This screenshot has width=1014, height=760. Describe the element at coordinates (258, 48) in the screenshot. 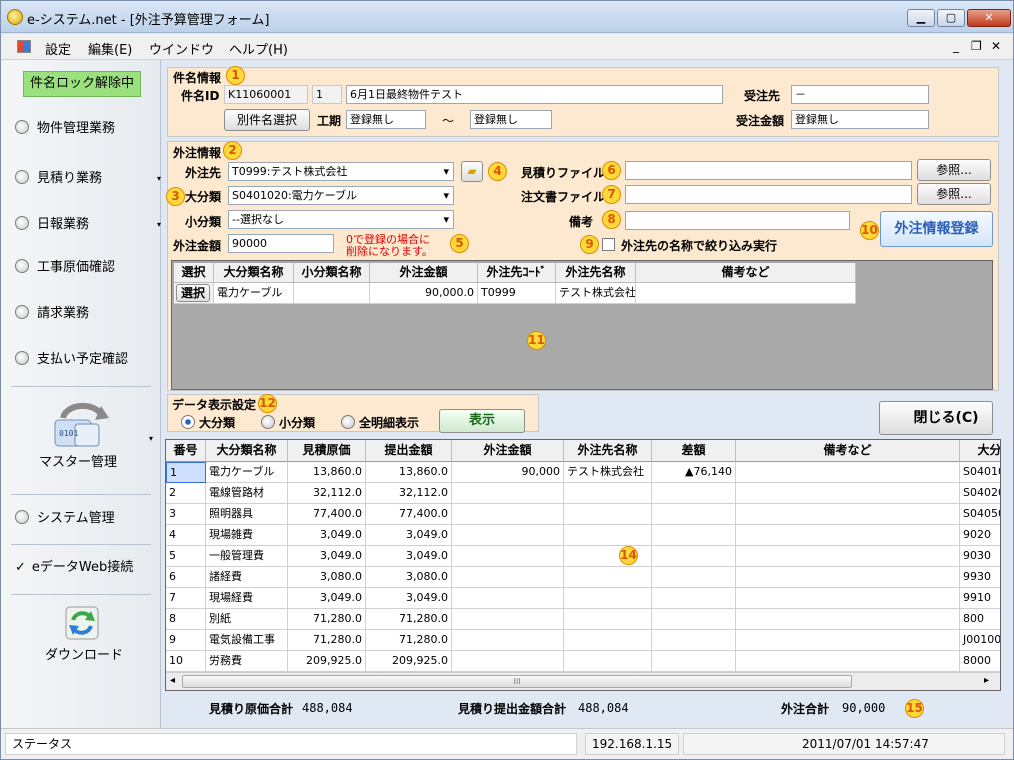

I see `menu-help: ヘルプ(H)` at that location.